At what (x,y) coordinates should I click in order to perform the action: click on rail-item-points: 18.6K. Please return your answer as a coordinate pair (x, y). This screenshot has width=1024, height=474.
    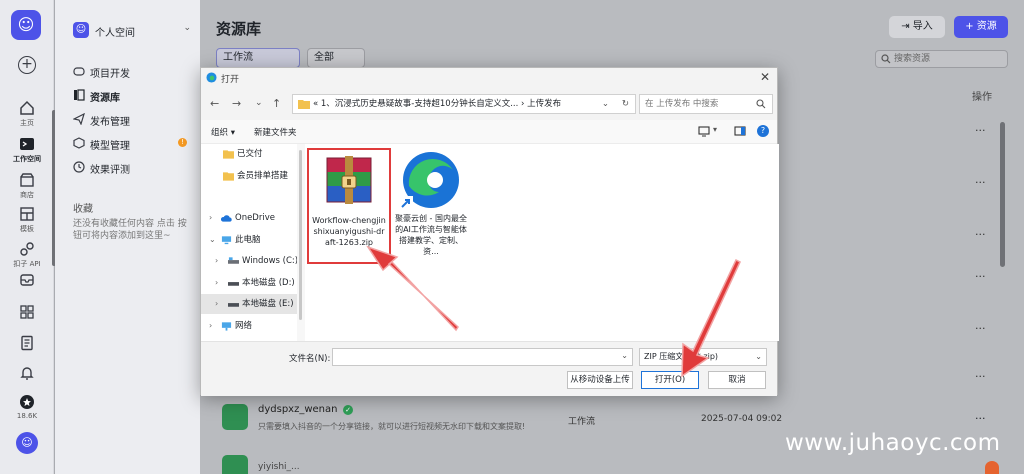
    Looking at the image, I should click on (27, 407).